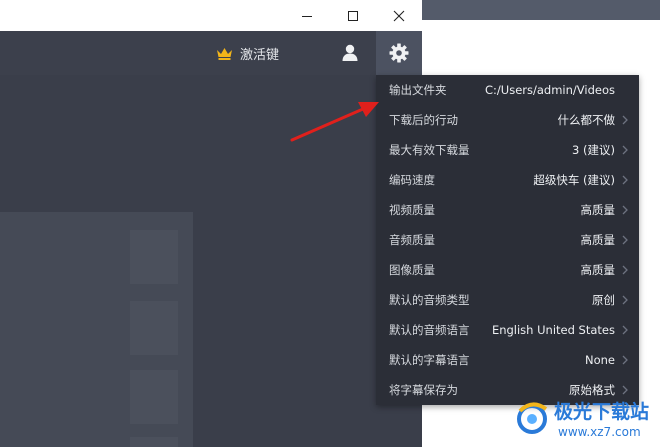 Image resolution: width=660 pixels, height=447 pixels. I want to click on settings-item-label: 编码速度, so click(412, 180).